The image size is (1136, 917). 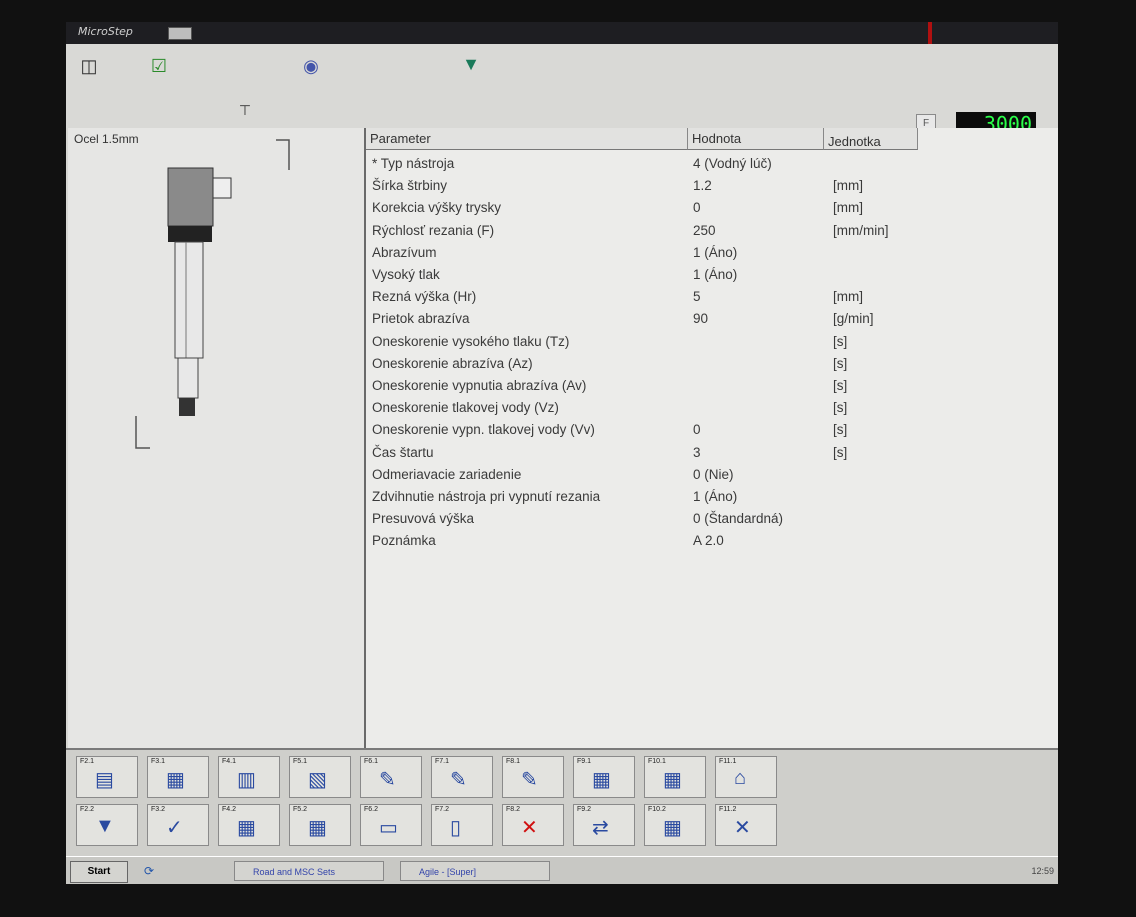 I want to click on function-button-f8-1: F8.1 ✎, so click(x=533, y=777).